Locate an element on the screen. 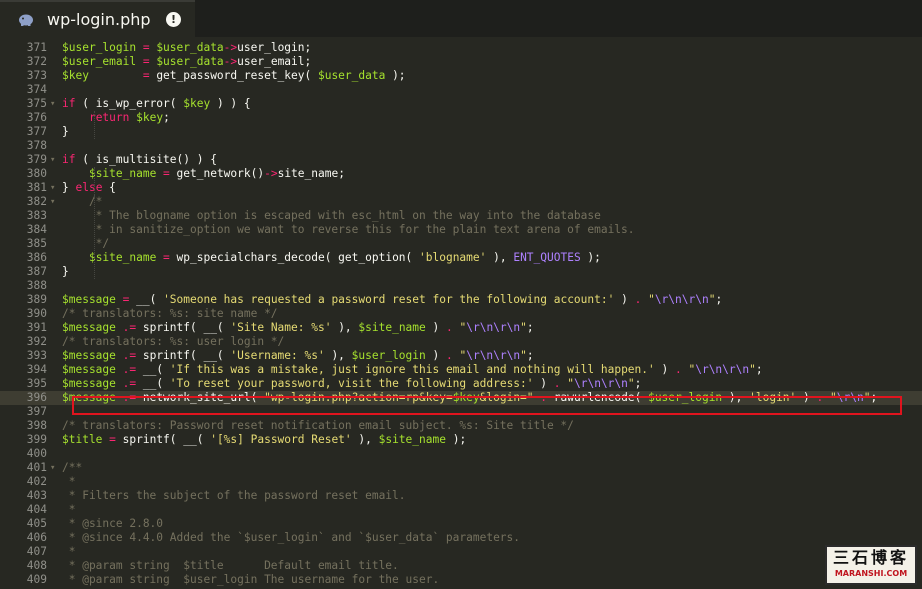 The height and width of the screenshot is (589, 922). code-line: 377} is located at coordinates (461, 132).